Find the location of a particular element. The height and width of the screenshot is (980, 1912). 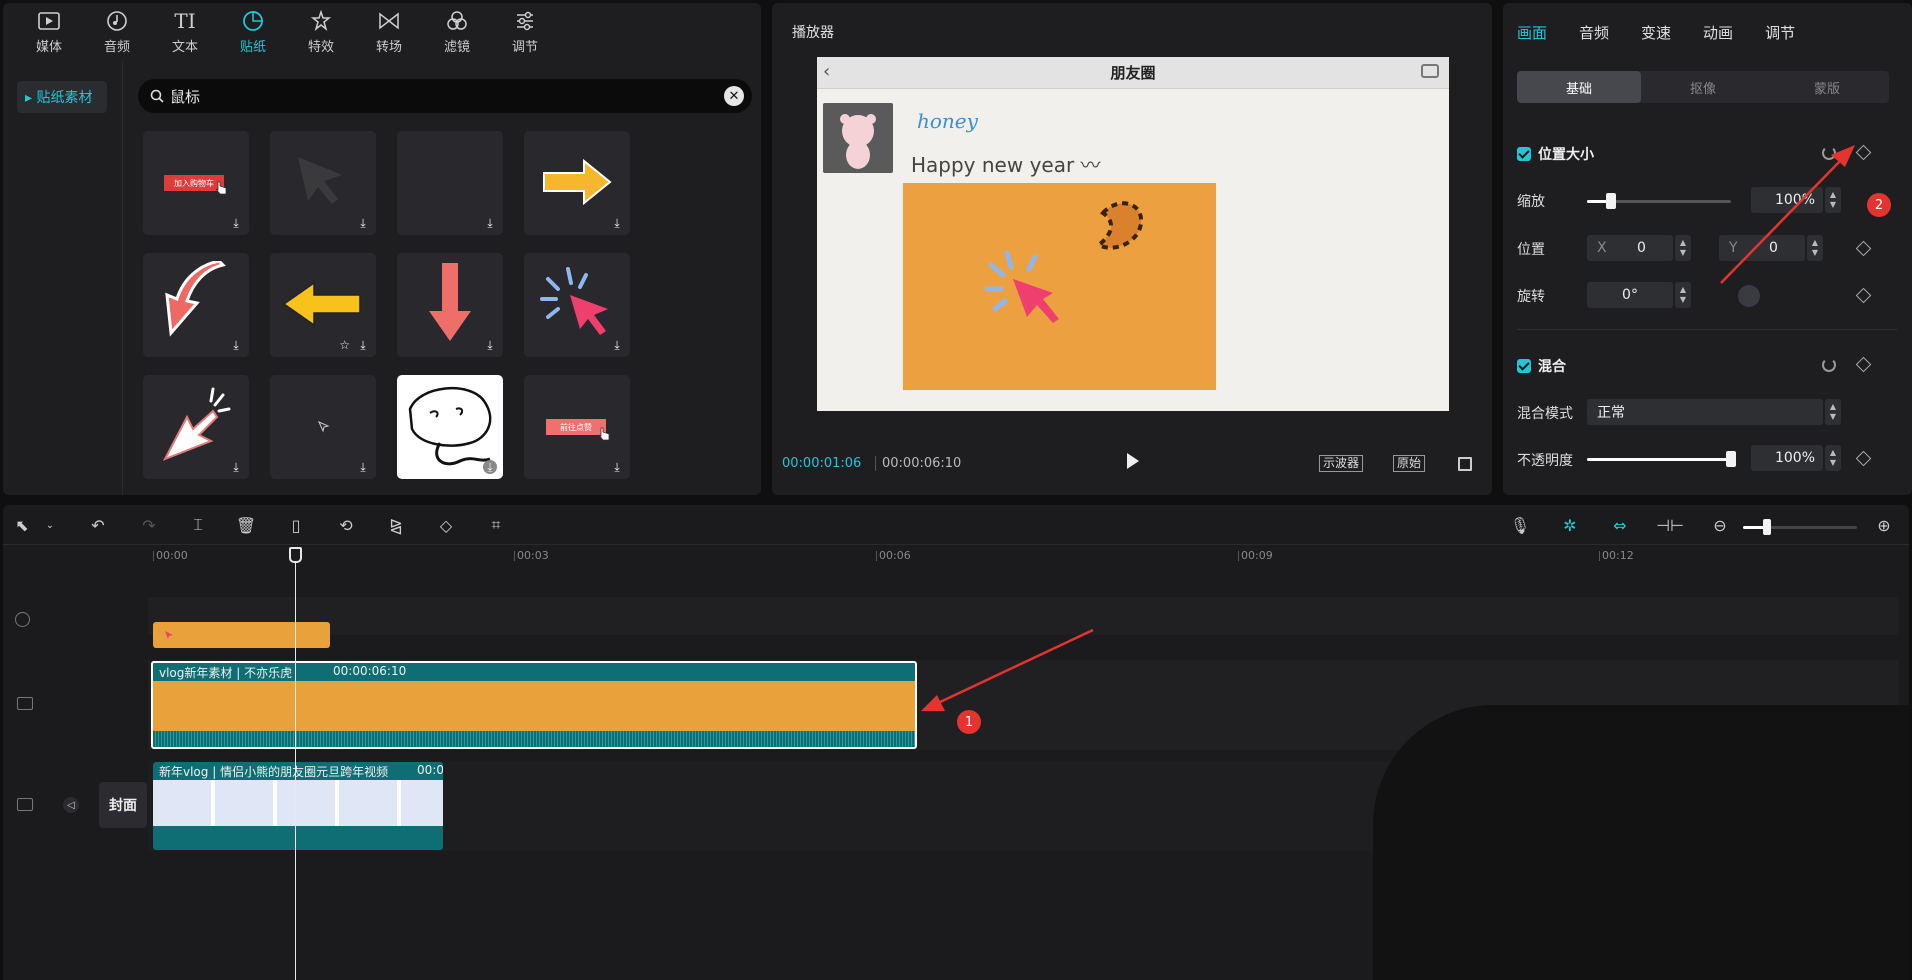

split-preview-icon: ⊣⊢ is located at coordinates (1670, 525).